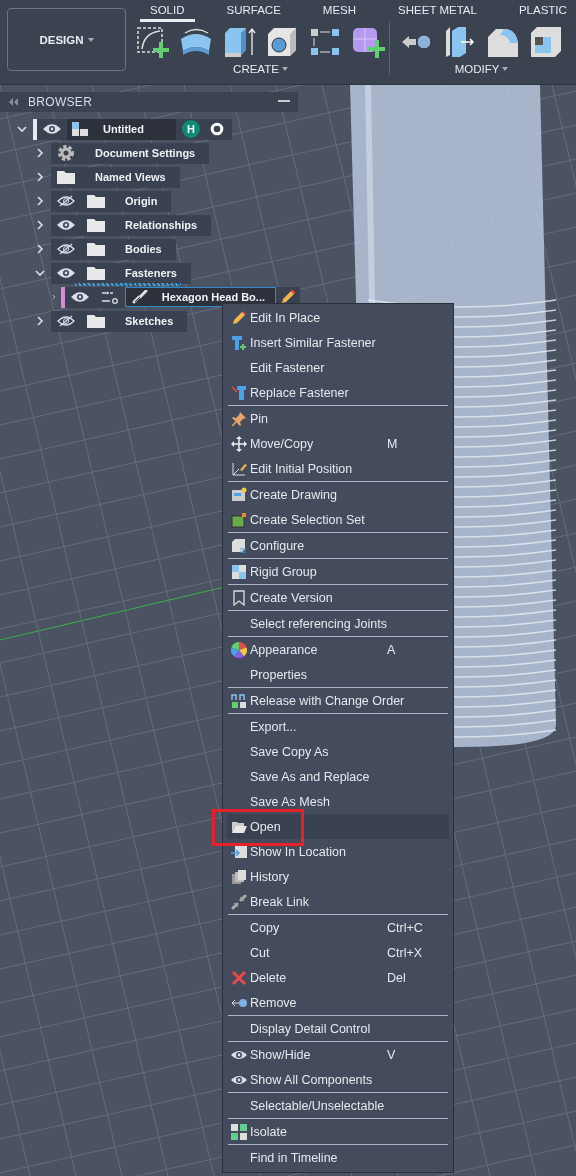  Describe the element at coordinates (338, 597) in the screenshot. I see `menu-item: Create Version` at that location.